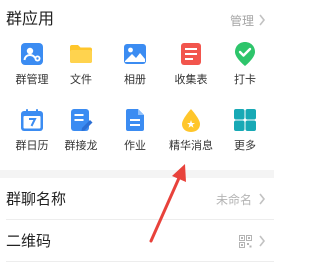 Image resolution: width=320 pixels, height=275 pixels. What do you see at coordinates (135, 66) in the screenshot?
I see `app-album: 相册` at bounding box center [135, 66].